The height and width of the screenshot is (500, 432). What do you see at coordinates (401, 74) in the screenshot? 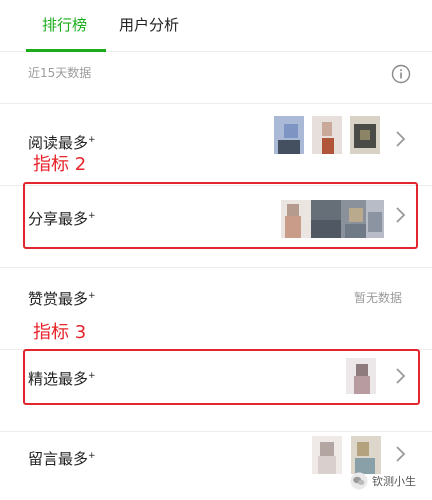
I see `info-icon` at bounding box center [401, 74].